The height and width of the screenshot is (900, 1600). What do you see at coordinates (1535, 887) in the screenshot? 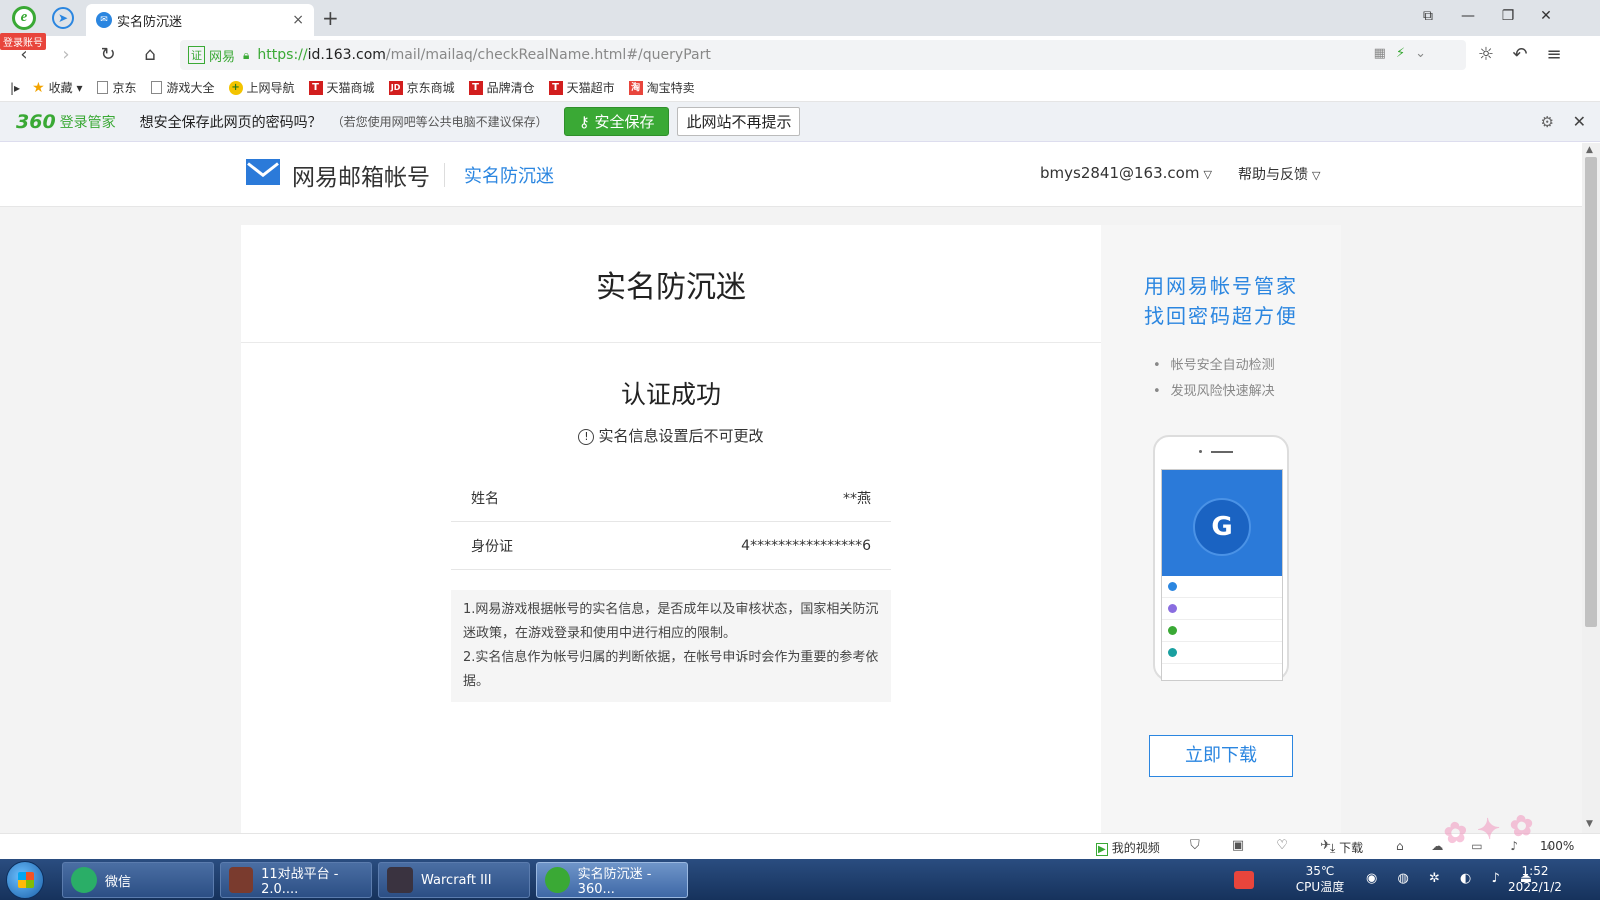
I see `clock-date: 2022/1/2` at bounding box center [1535, 887].